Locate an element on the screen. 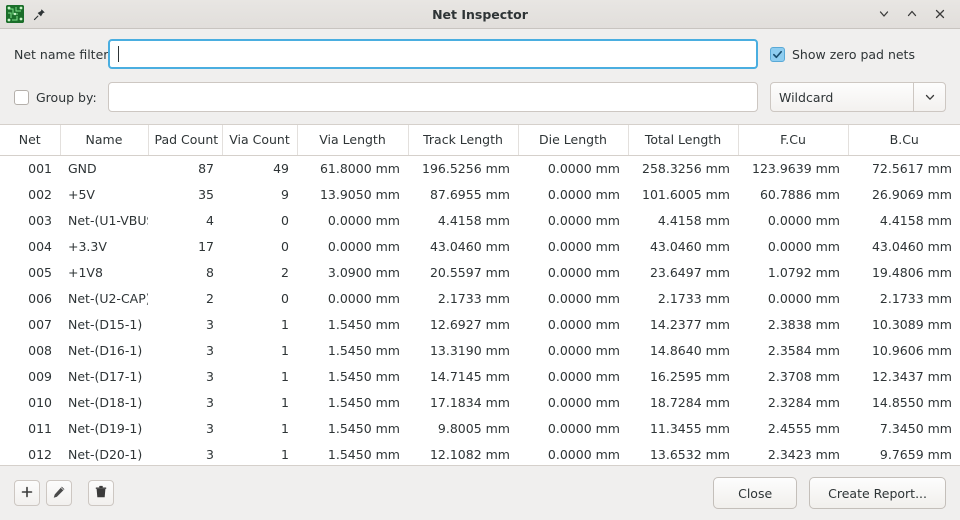 Image resolution: width=960 pixels, height=520 pixels. title-bar: Net Inspector is located at coordinates (480, 14).